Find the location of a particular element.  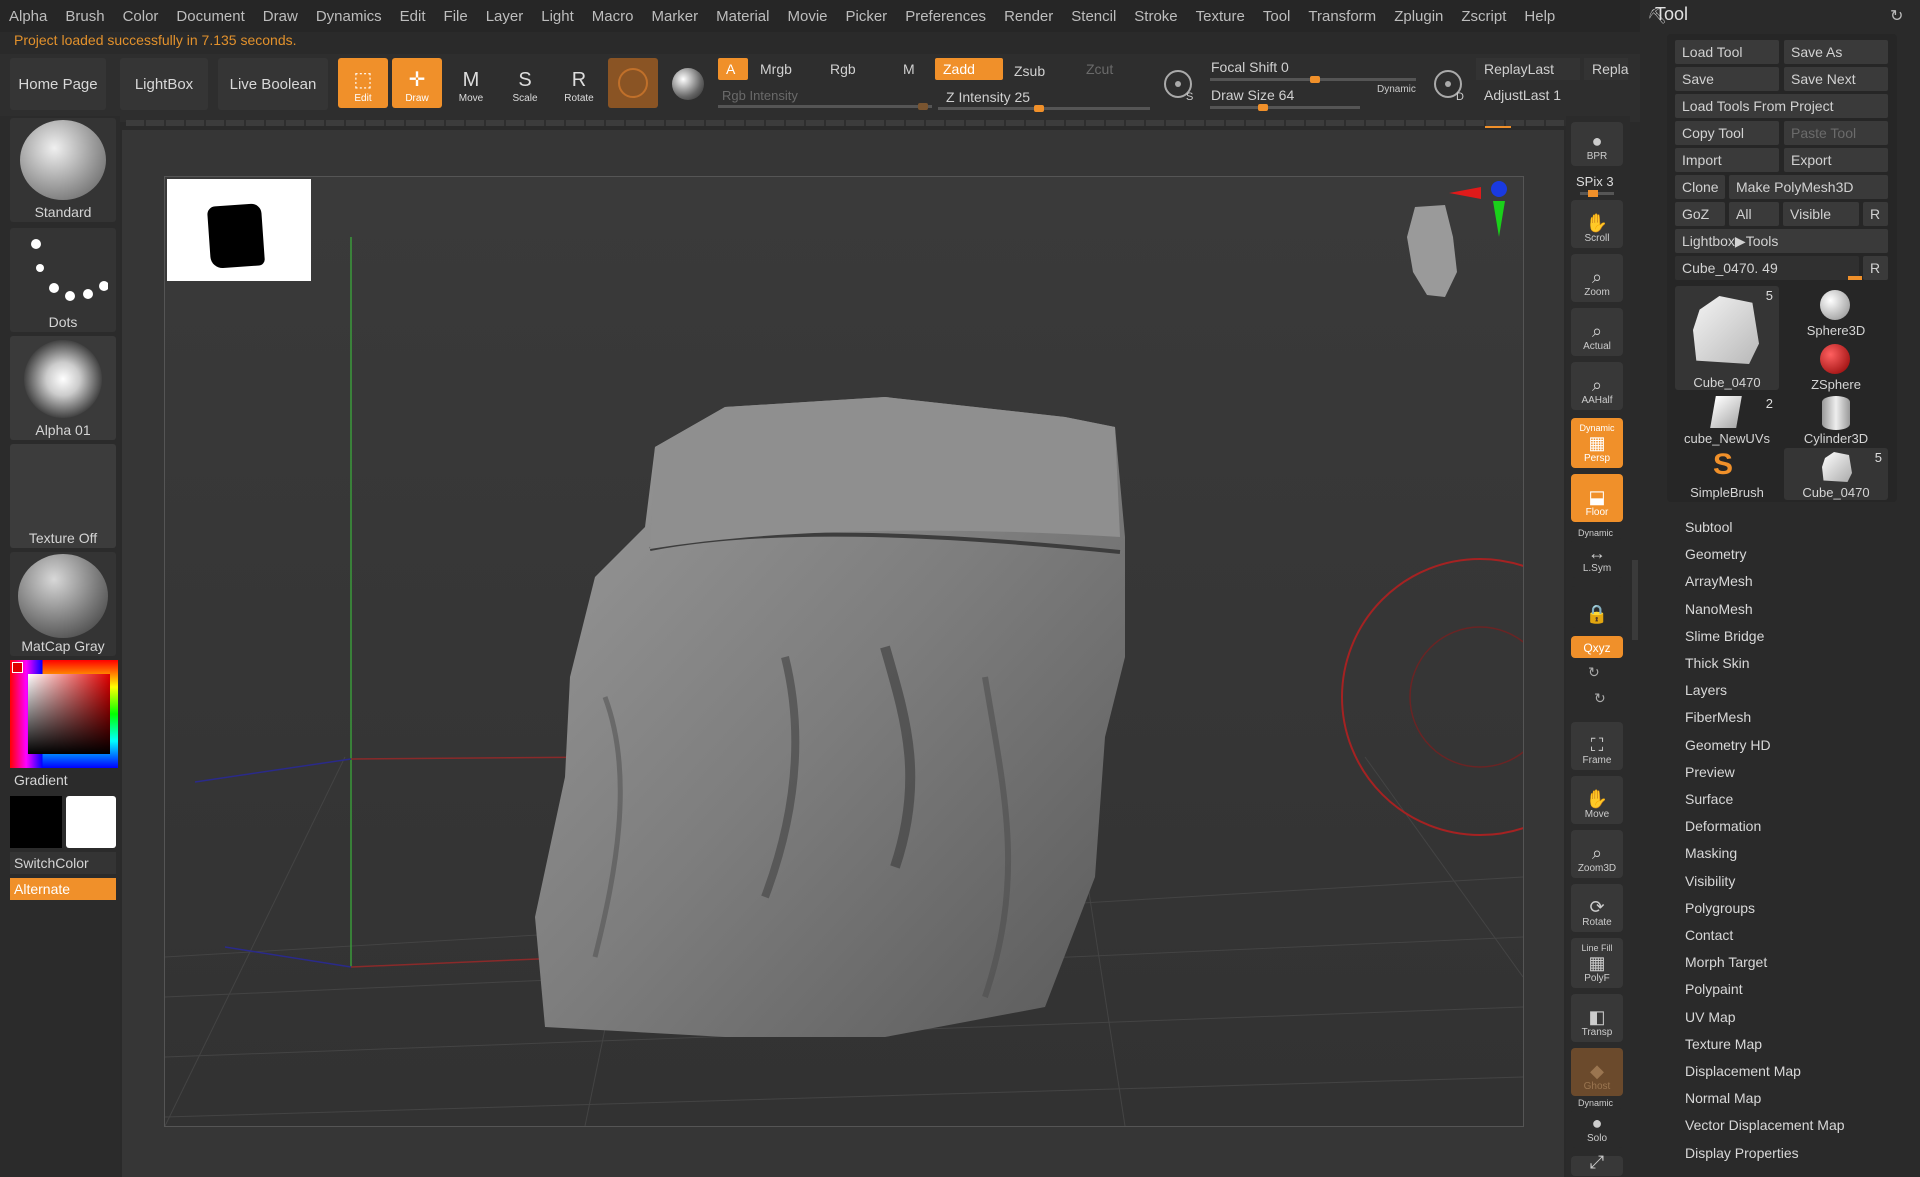

menu-draw: Draw is located at coordinates (280, 16).